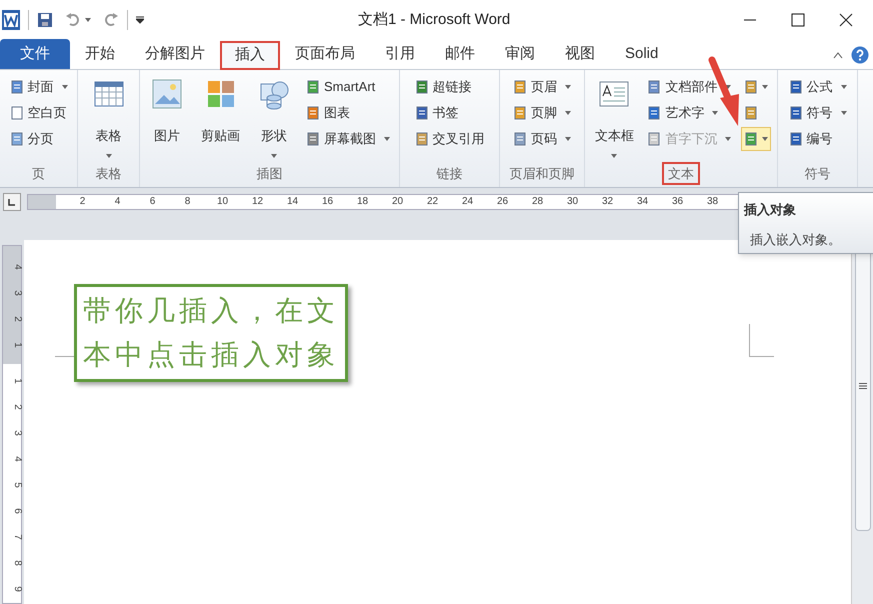  Describe the element at coordinates (12, 201) in the screenshot. I see `tab-selector-icon` at that location.